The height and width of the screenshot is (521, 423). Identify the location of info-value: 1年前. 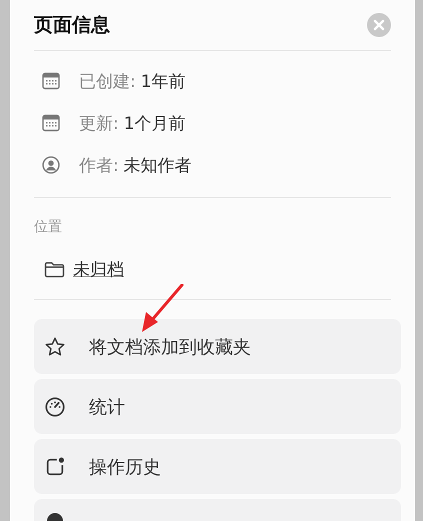
(163, 81).